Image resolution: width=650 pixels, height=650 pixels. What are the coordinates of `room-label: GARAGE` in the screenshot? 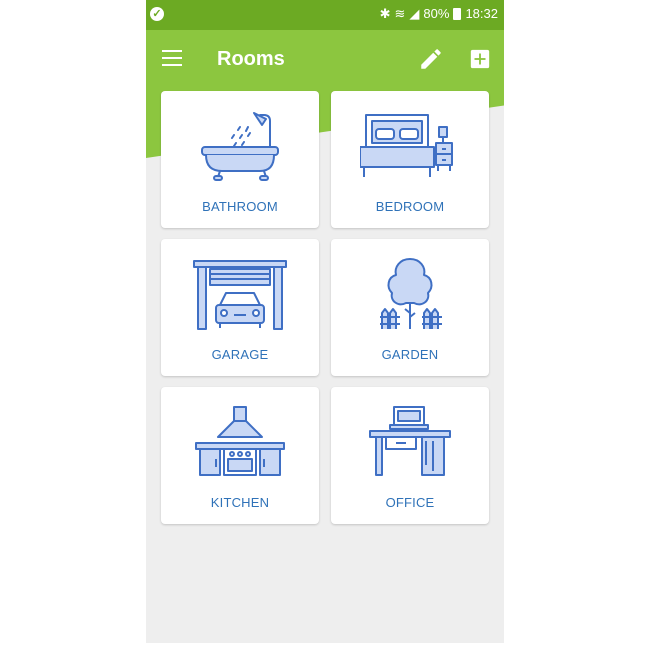 It's located at (240, 354).